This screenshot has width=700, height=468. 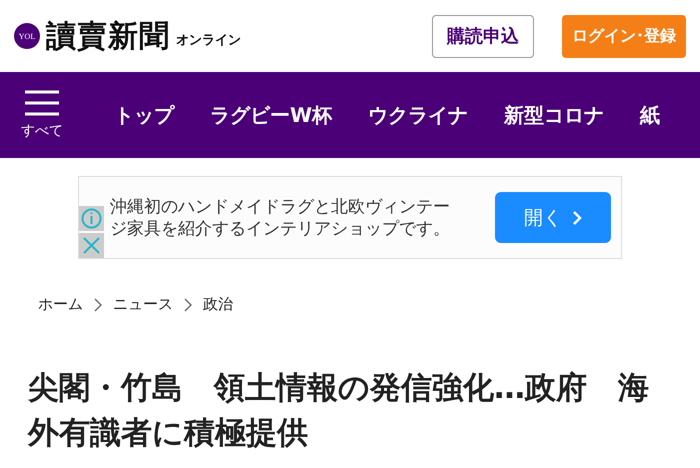 What do you see at coordinates (27, 36) in the screenshot?
I see `logo-badge: YOL` at bounding box center [27, 36].